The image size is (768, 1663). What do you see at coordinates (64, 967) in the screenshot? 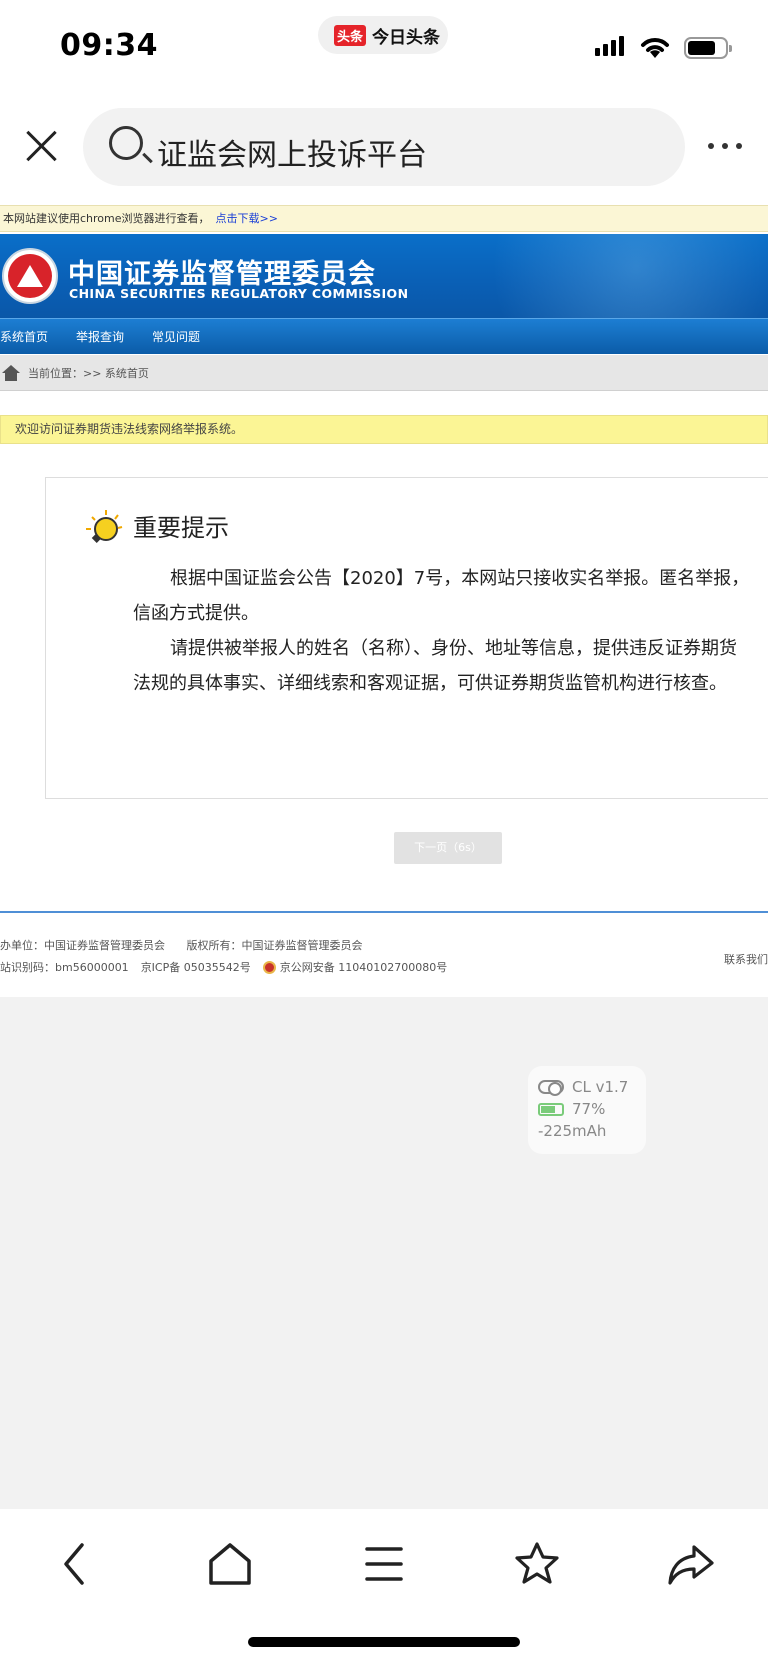
I see `footer-site-id: 站识别码：bm56000001` at bounding box center [64, 967].